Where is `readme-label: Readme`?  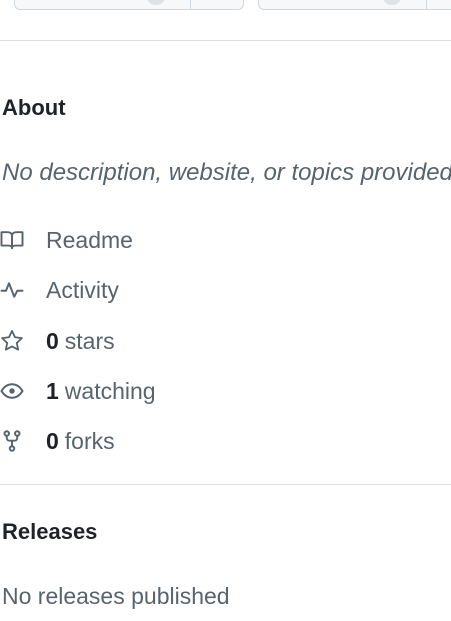 readme-label: Readme is located at coordinates (89, 239).